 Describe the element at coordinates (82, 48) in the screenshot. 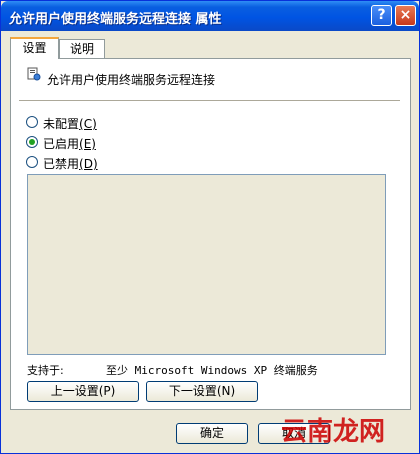

I see `tab-explain: 说明` at that location.